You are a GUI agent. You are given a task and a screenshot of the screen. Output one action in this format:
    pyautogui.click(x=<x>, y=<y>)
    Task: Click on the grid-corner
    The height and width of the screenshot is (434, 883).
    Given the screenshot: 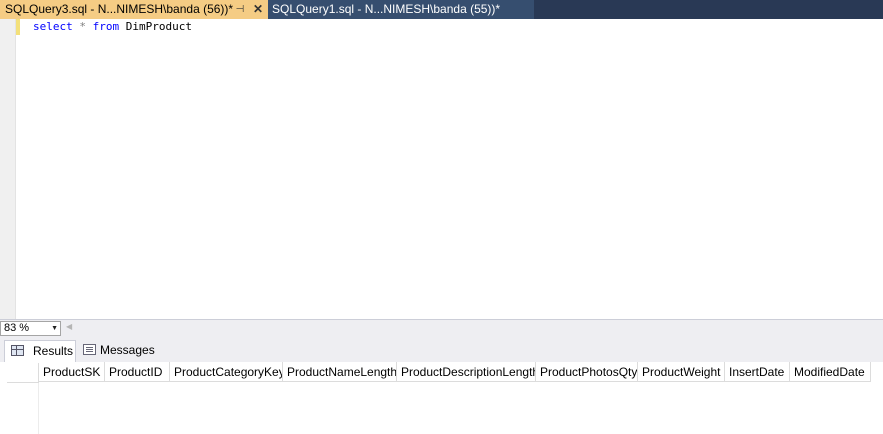 What is the action you would take?
    pyautogui.click(x=23, y=373)
    